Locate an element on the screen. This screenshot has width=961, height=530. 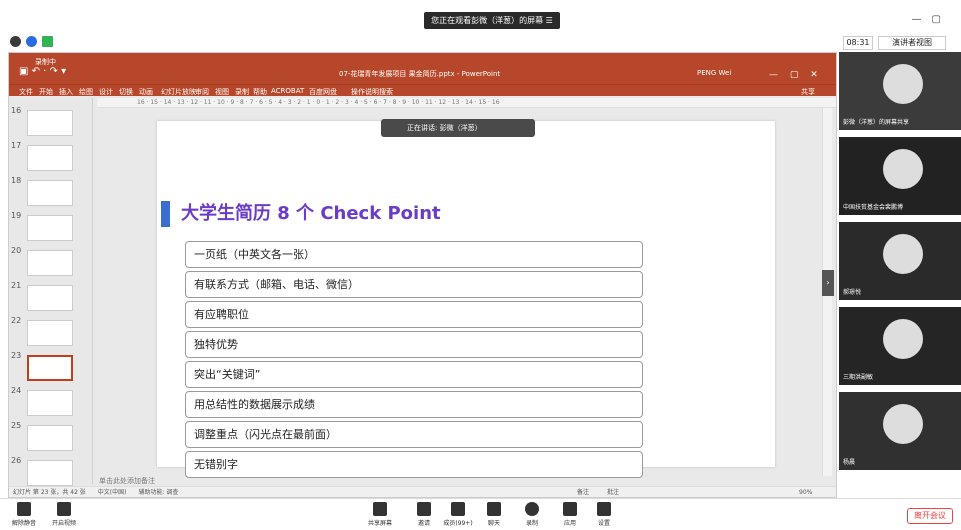
settings-button: 设置 is located at coordinates (604, 514).